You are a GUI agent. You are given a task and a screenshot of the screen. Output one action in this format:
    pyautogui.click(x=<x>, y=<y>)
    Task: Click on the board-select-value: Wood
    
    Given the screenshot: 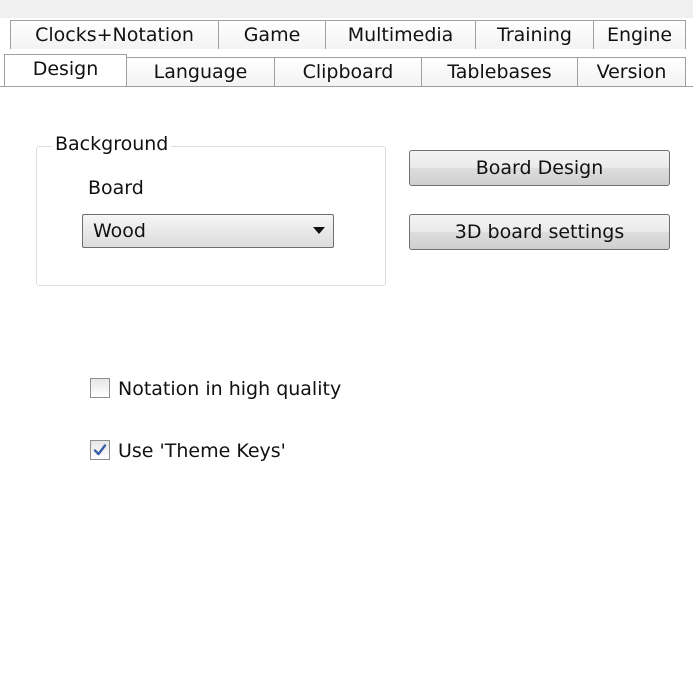 What is the action you would take?
    pyautogui.click(x=119, y=231)
    